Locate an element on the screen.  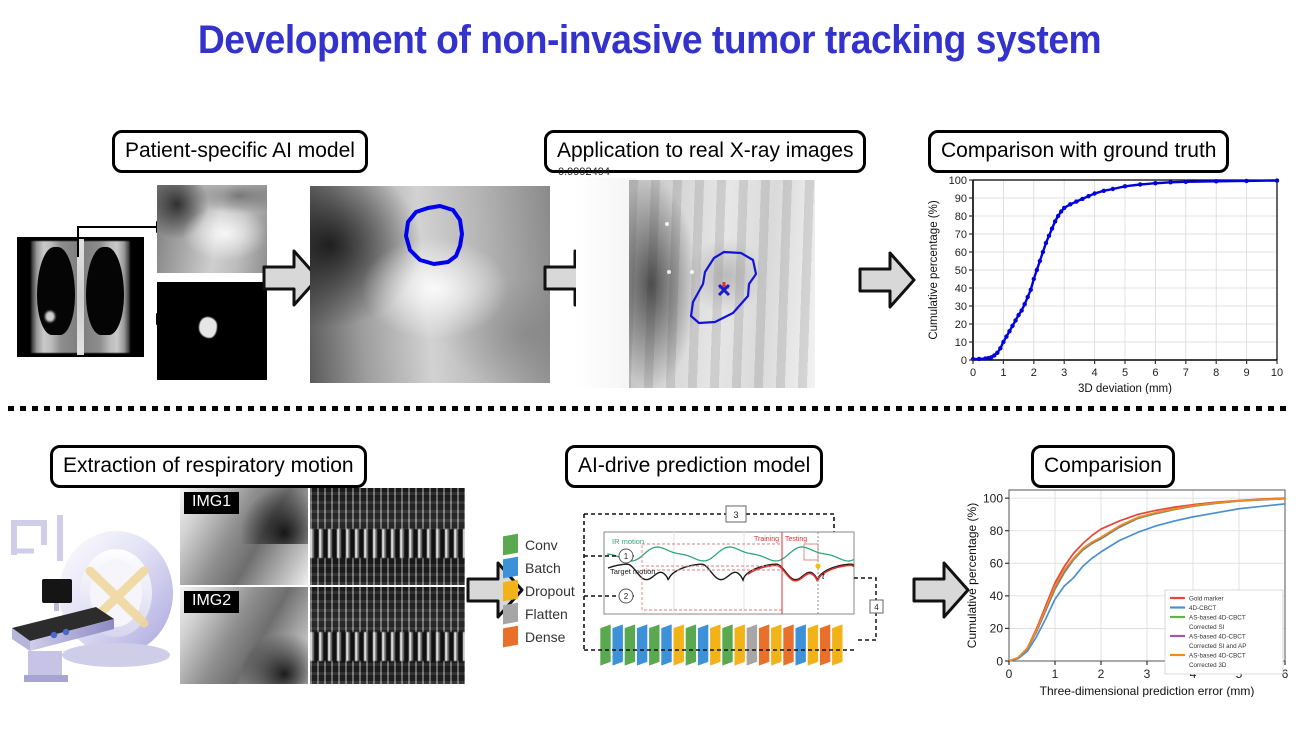
svg-text: IR motion is located at coordinates (628, 541).